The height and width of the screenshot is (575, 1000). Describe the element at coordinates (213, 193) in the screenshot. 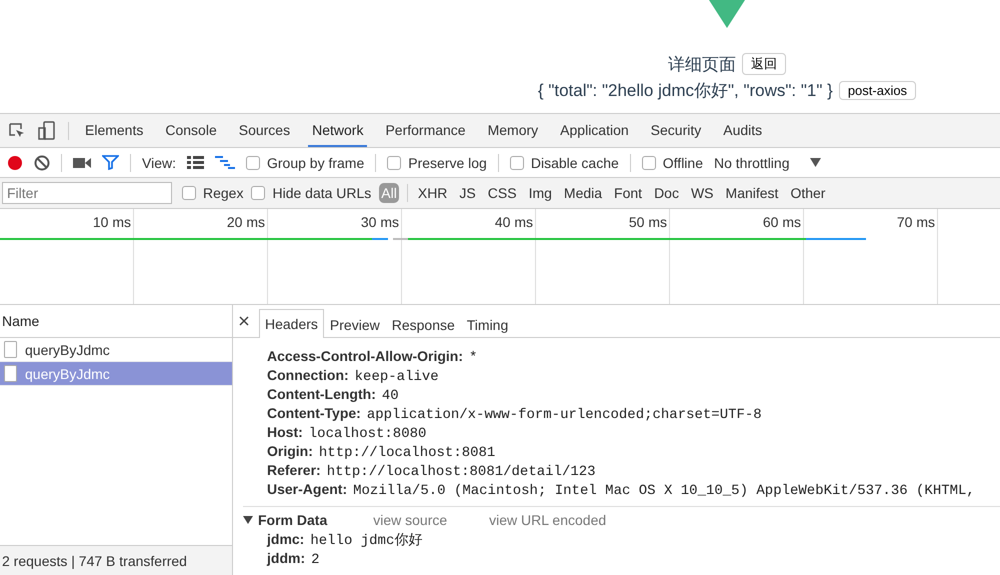

I see `checkbox-option: Regex` at that location.